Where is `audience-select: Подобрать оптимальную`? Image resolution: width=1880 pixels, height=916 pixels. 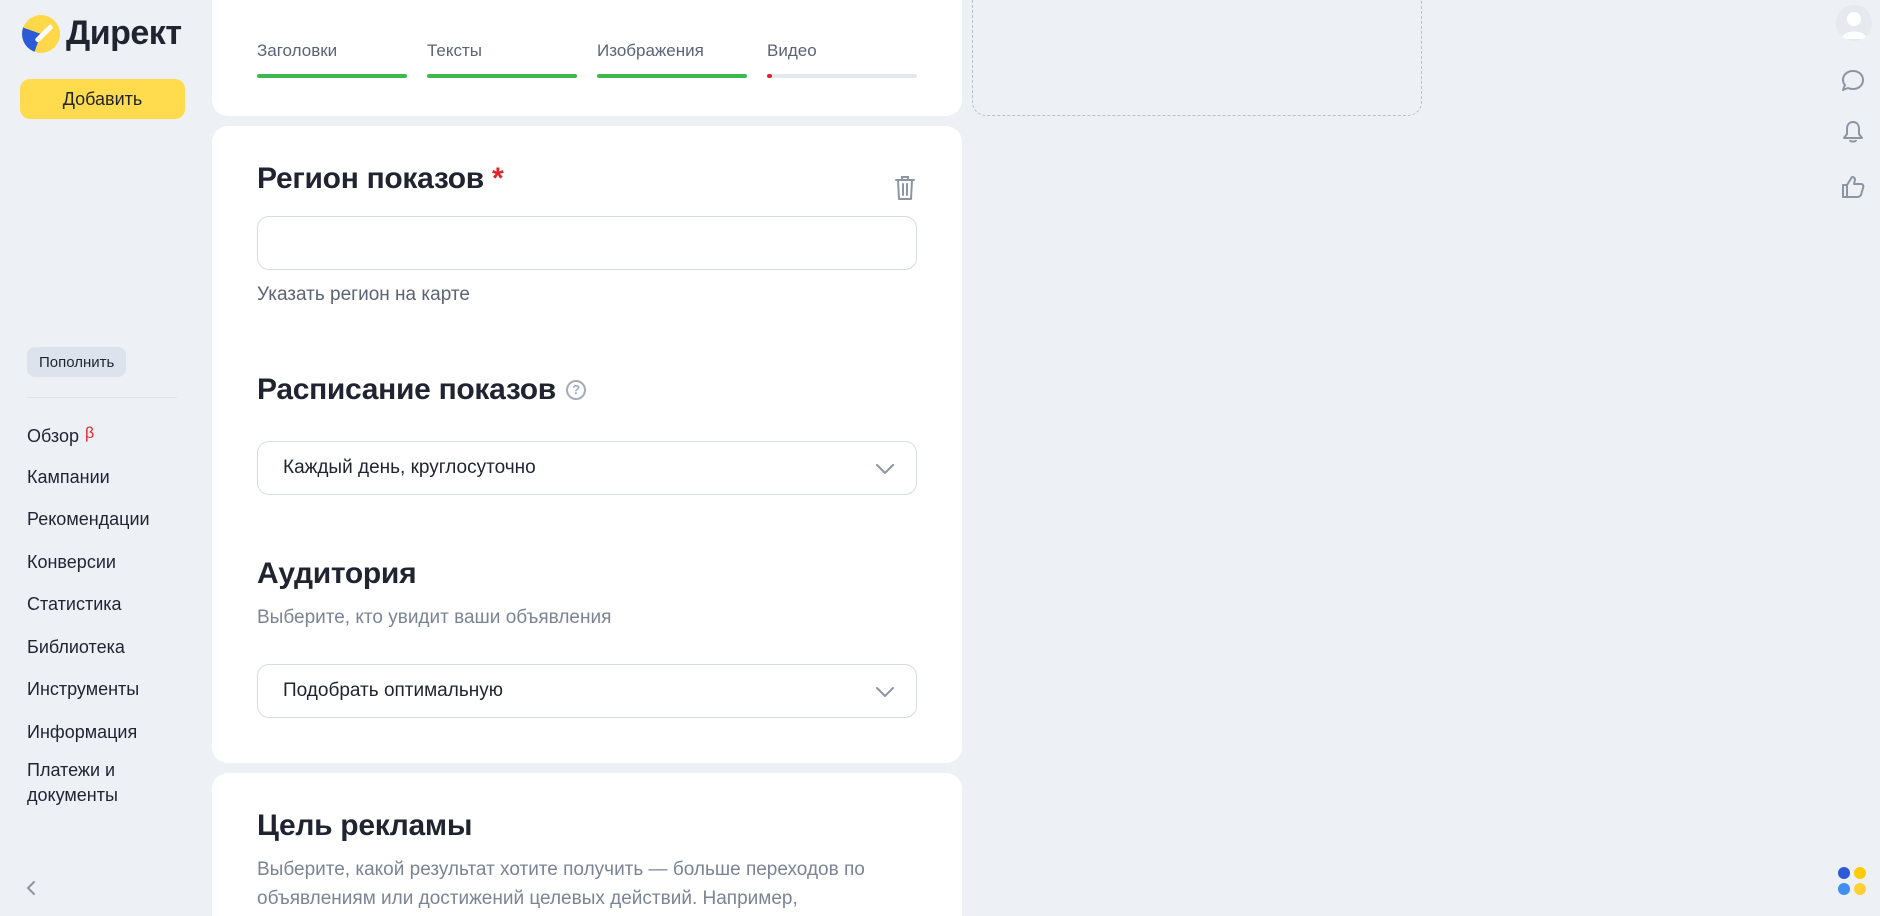 audience-select: Подобрать оптимальную is located at coordinates (587, 691).